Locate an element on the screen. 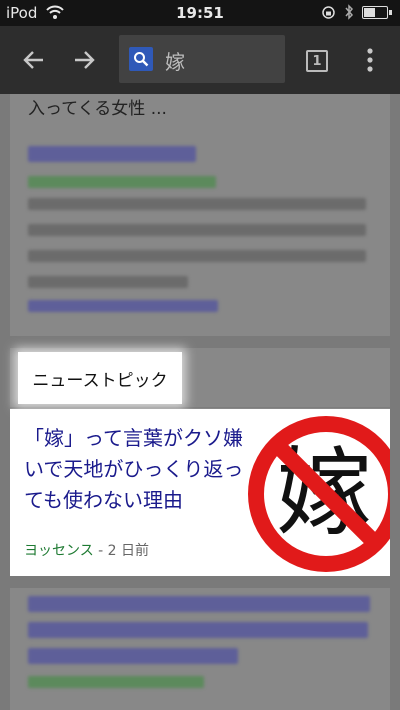 The width and height of the screenshot is (400, 710). blurred-sitelink is located at coordinates (123, 306).